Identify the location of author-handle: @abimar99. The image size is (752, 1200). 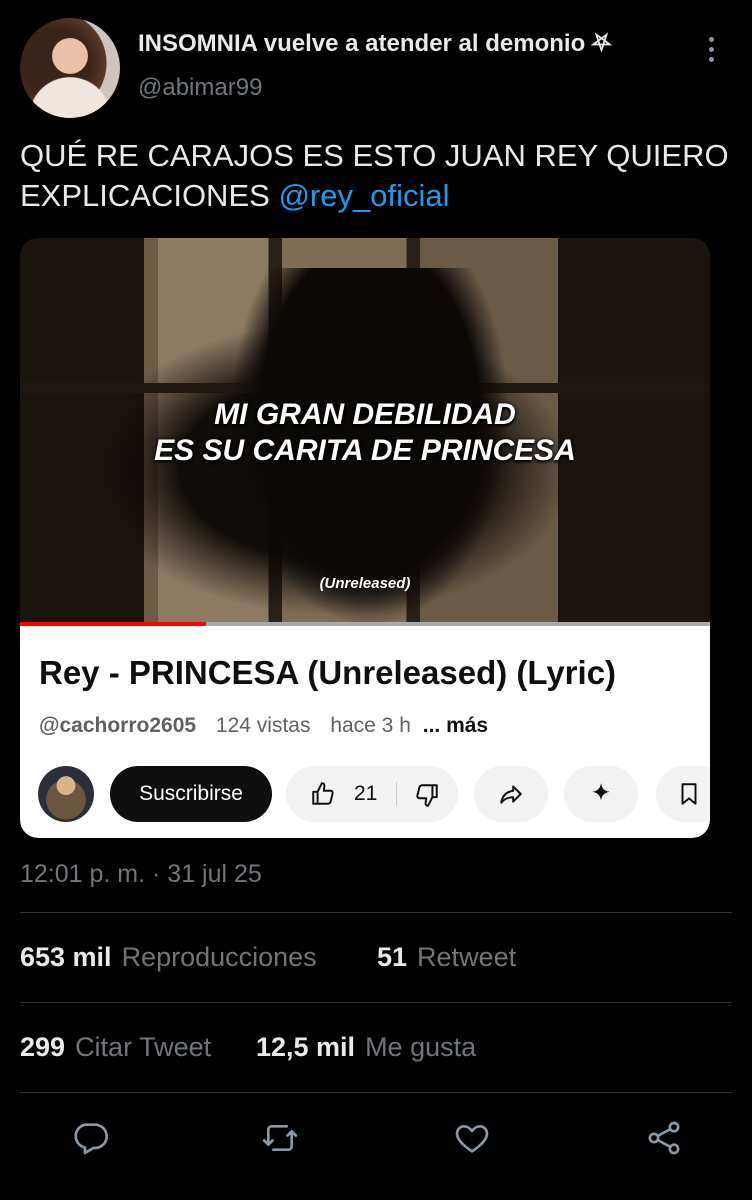
(200, 88).